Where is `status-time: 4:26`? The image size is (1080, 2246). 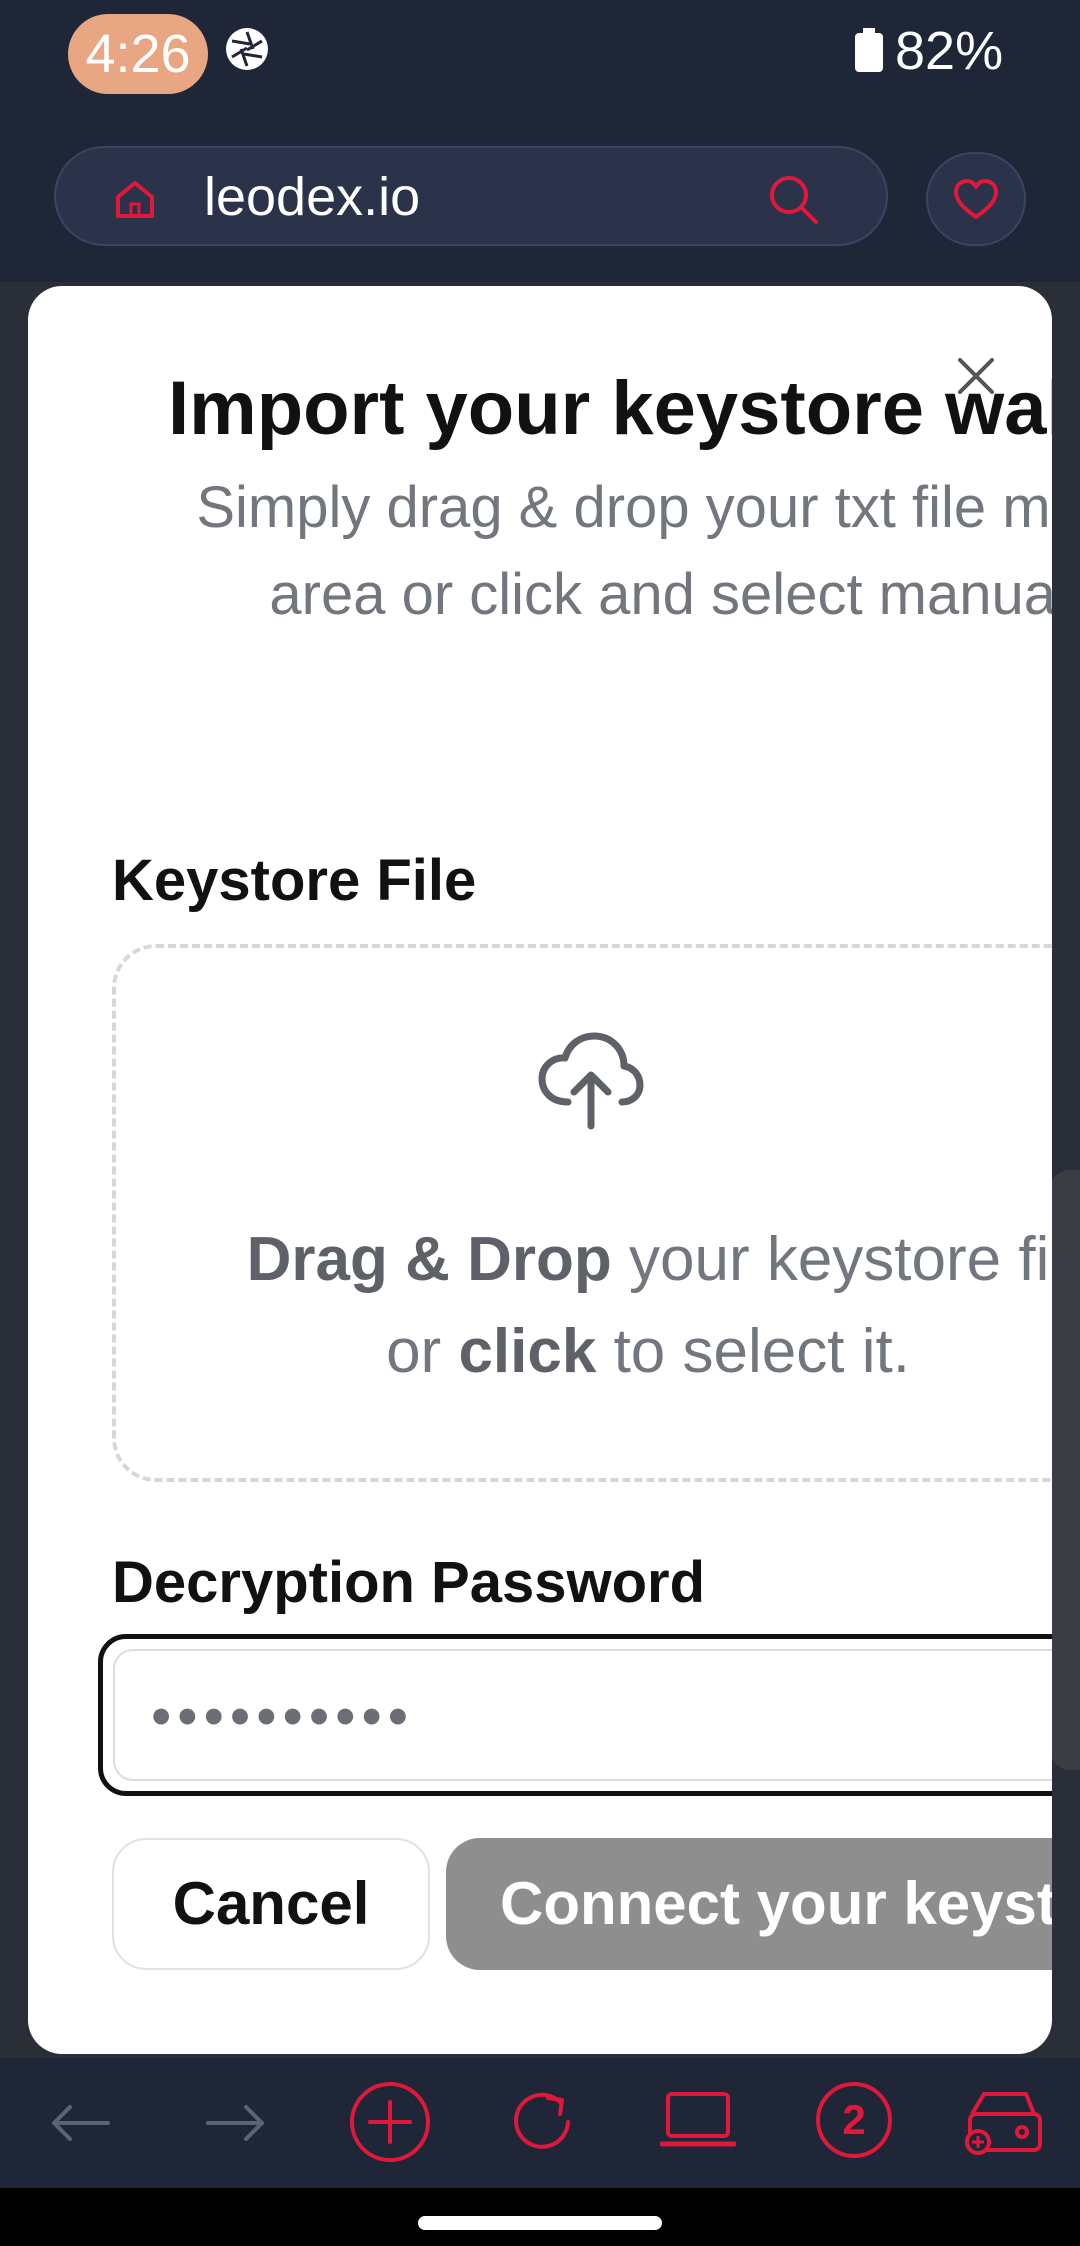 status-time: 4:26 is located at coordinates (138, 54).